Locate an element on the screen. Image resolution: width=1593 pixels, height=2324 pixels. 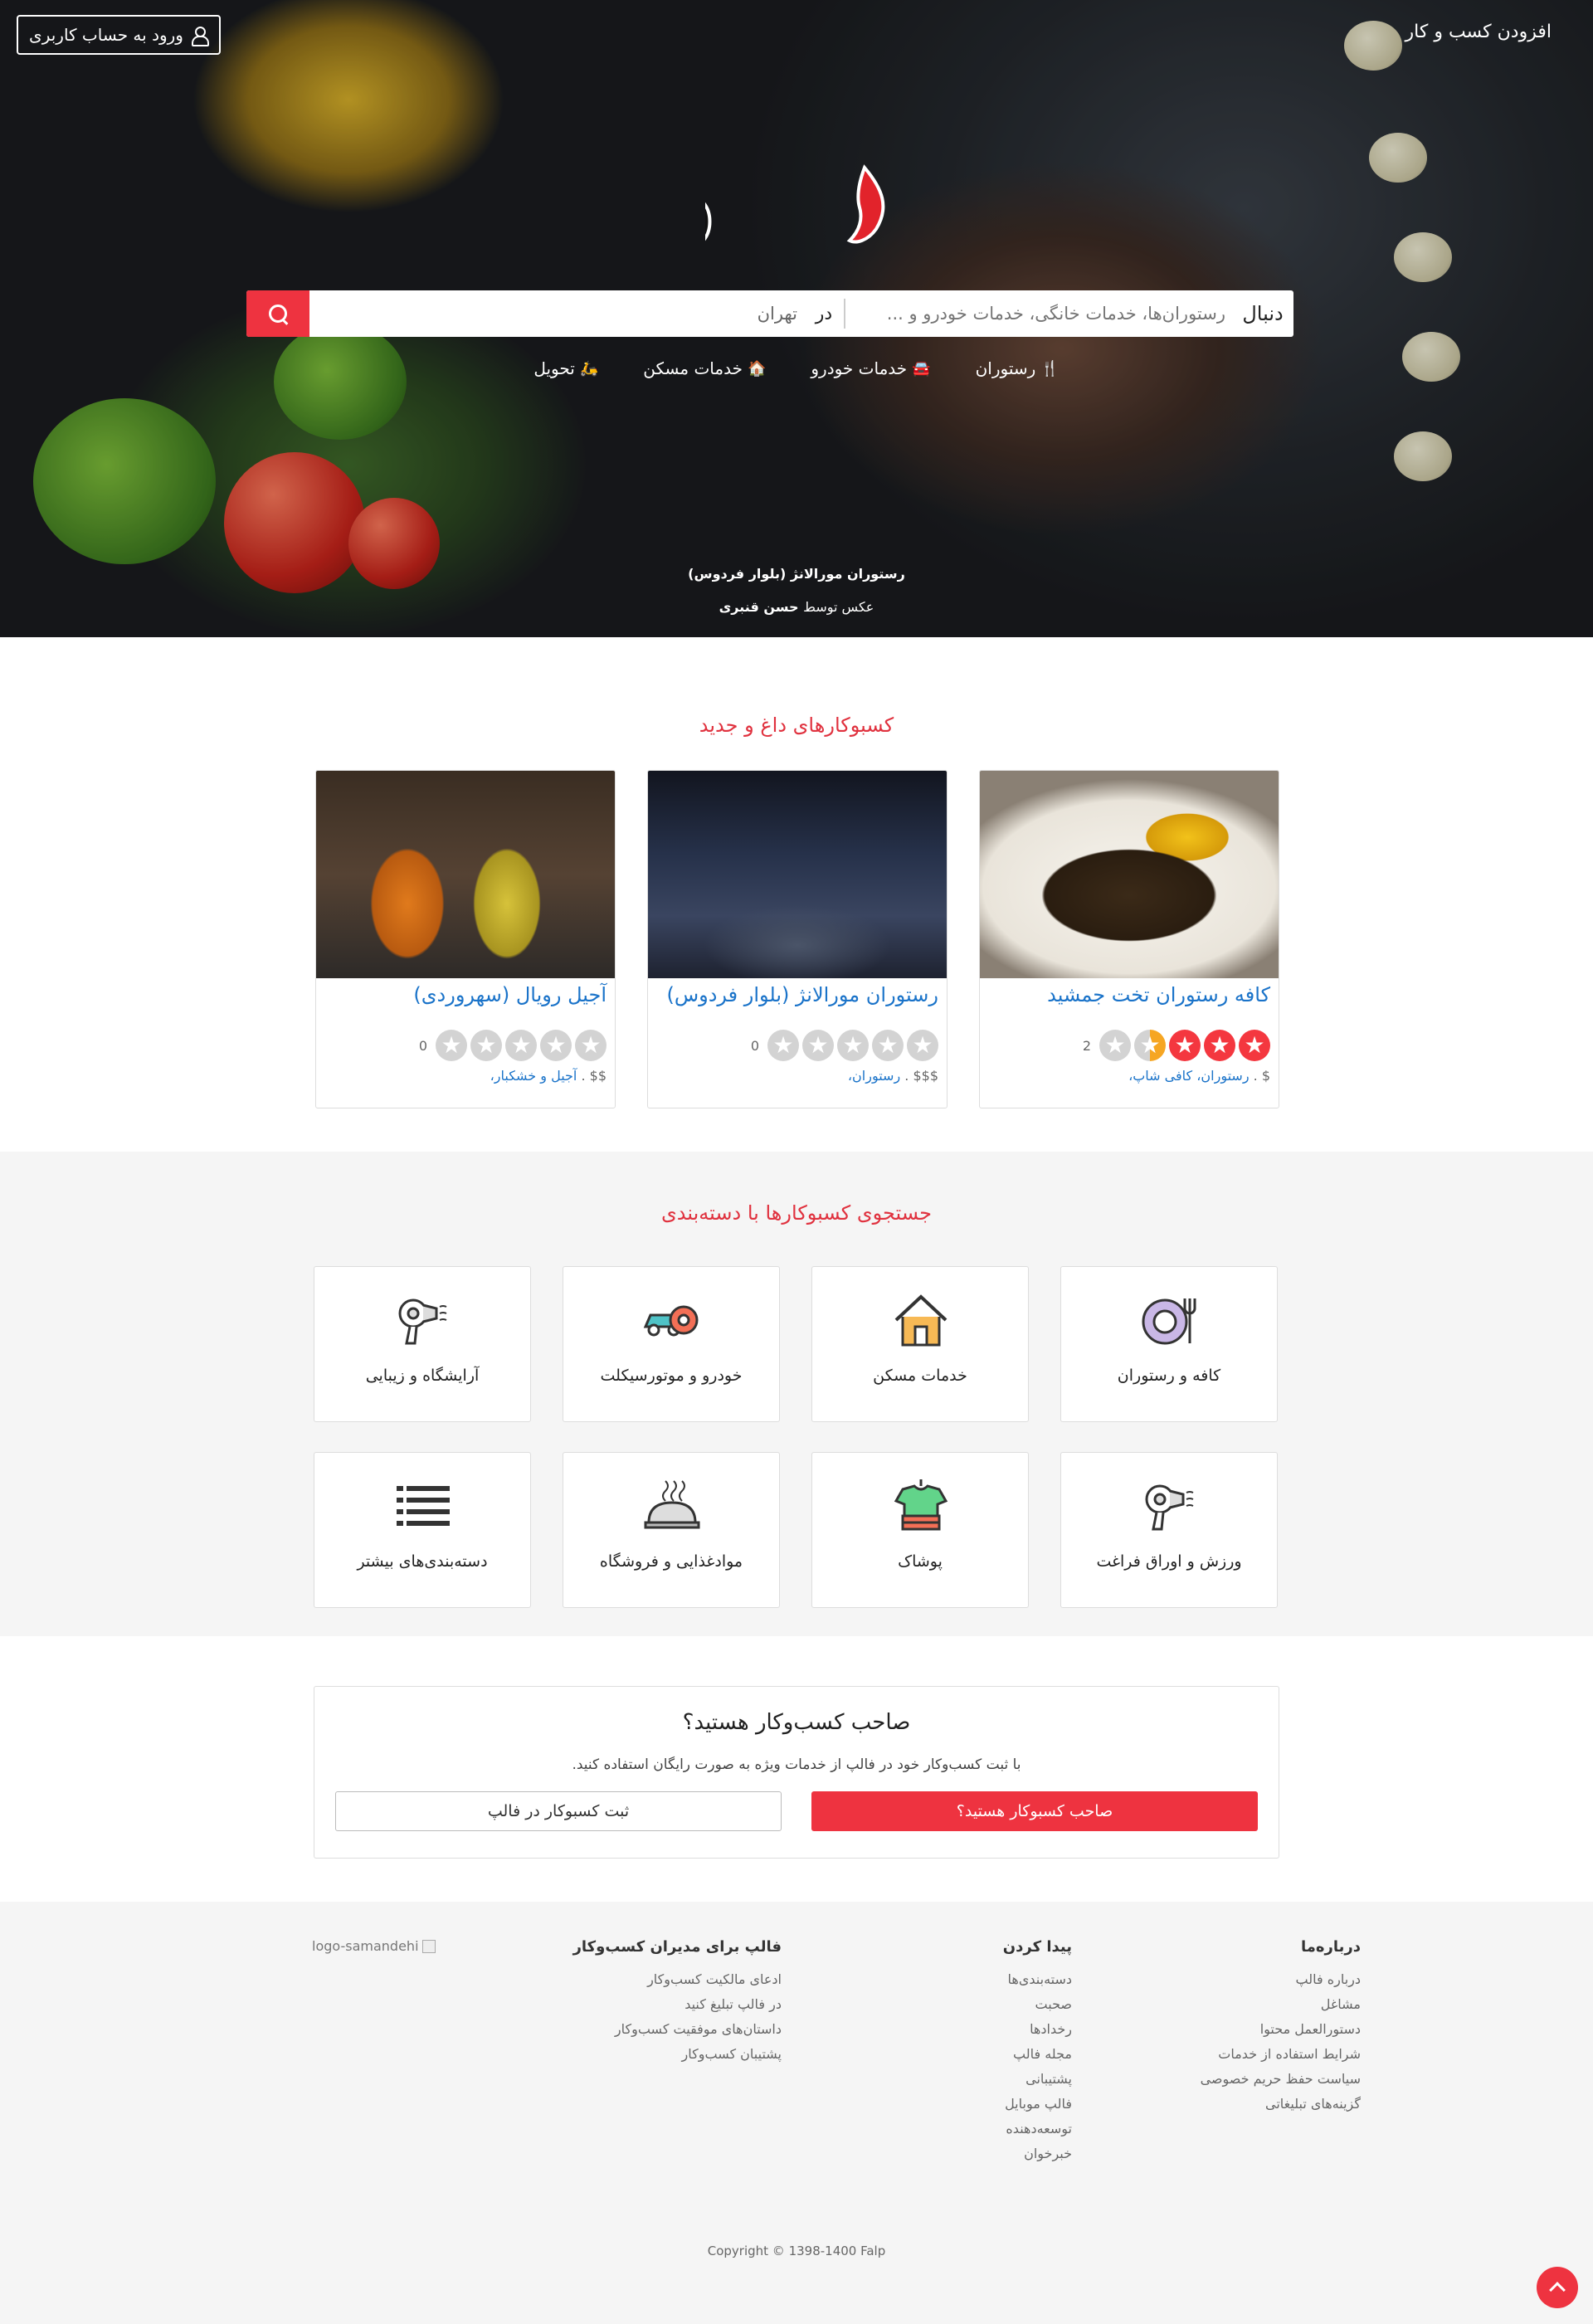
footer-link: دستورالعمل محتوا is located at coordinates (1281, 2030).